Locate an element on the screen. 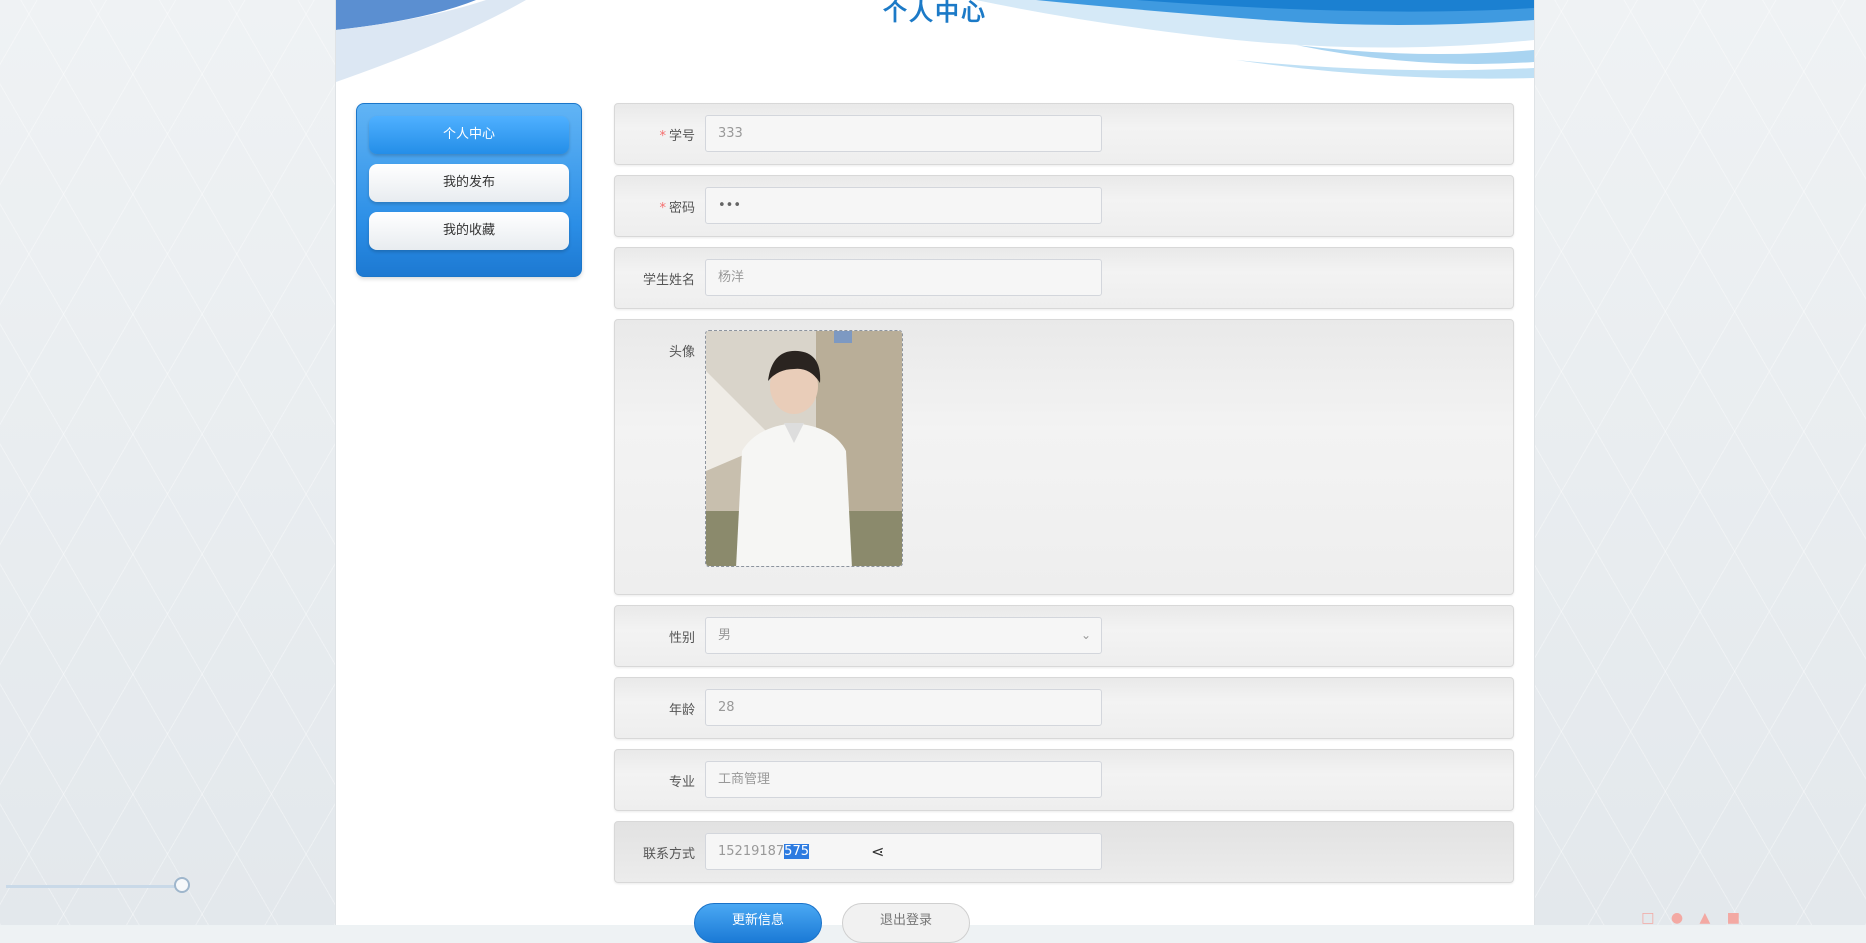 The height and width of the screenshot is (943, 1866). logout-button: 退出登录 is located at coordinates (906, 923).